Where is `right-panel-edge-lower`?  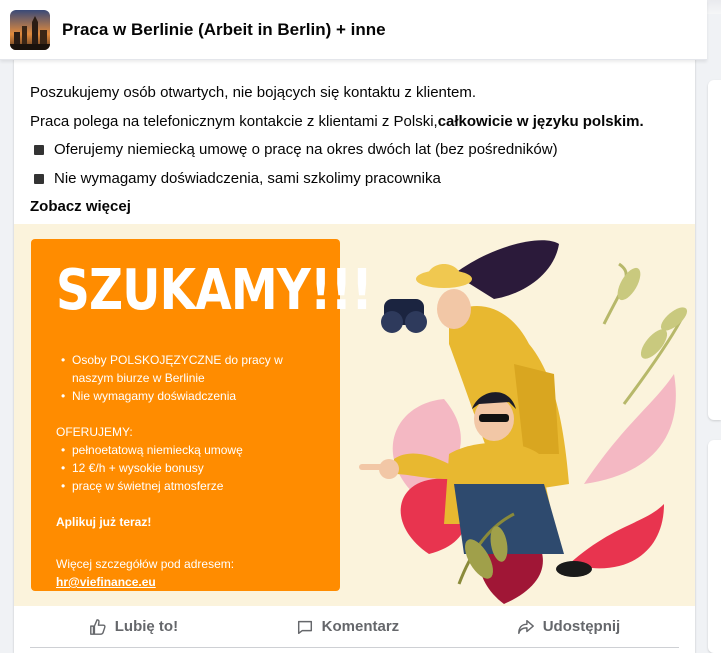 right-panel-edge-lower is located at coordinates (714, 546).